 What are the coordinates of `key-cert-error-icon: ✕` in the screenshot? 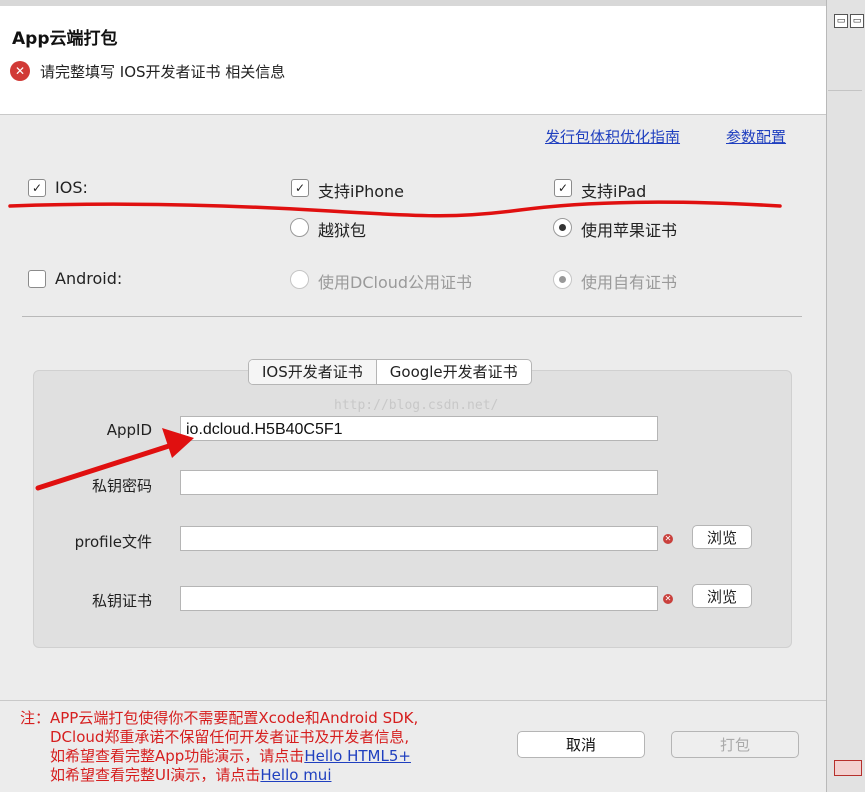 It's located at (668, 599).